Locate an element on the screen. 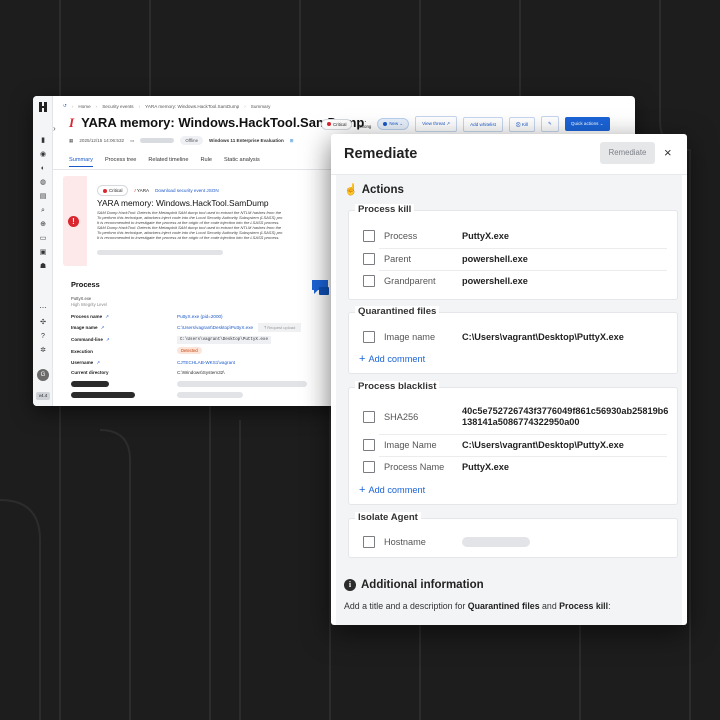 The height and width of the screenshot is (720, 720). add-whitelist-button: Add whitelist is located at coordinates (483, 124).